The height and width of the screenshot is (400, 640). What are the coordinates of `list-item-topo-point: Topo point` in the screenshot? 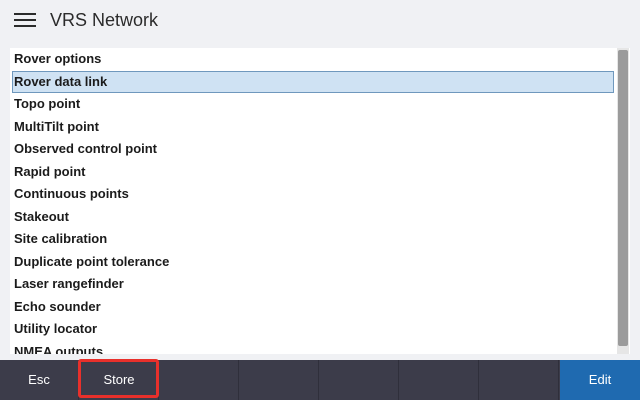 It's located at (313, 104).